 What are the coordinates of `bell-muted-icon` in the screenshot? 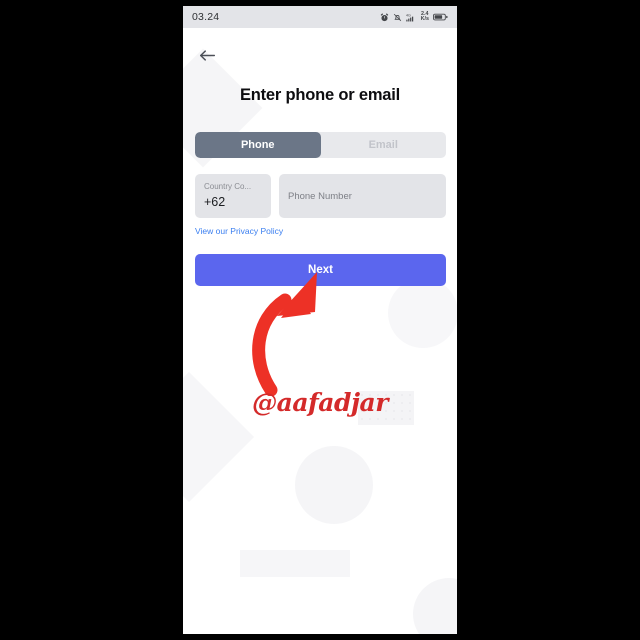 It's located at (397, 17).